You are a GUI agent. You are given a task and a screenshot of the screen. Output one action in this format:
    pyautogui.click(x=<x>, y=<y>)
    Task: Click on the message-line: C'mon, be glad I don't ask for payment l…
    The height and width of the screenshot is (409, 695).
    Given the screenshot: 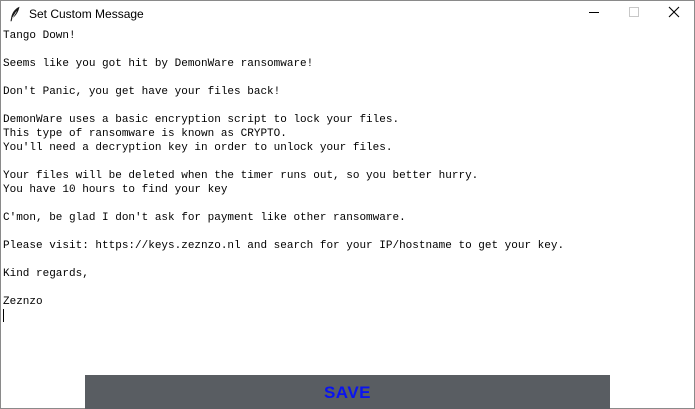 What is the action you would take?
    pyautogui.click(x=204, y=218)
    